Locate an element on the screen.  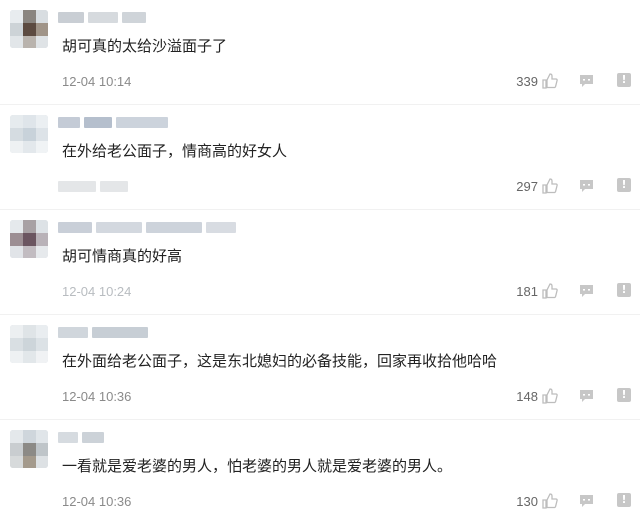
comment-text: 一看就是爱老婆的男人，怕老婆的男人就是爱老婆的男人。 is located at coordinates (257, 466).